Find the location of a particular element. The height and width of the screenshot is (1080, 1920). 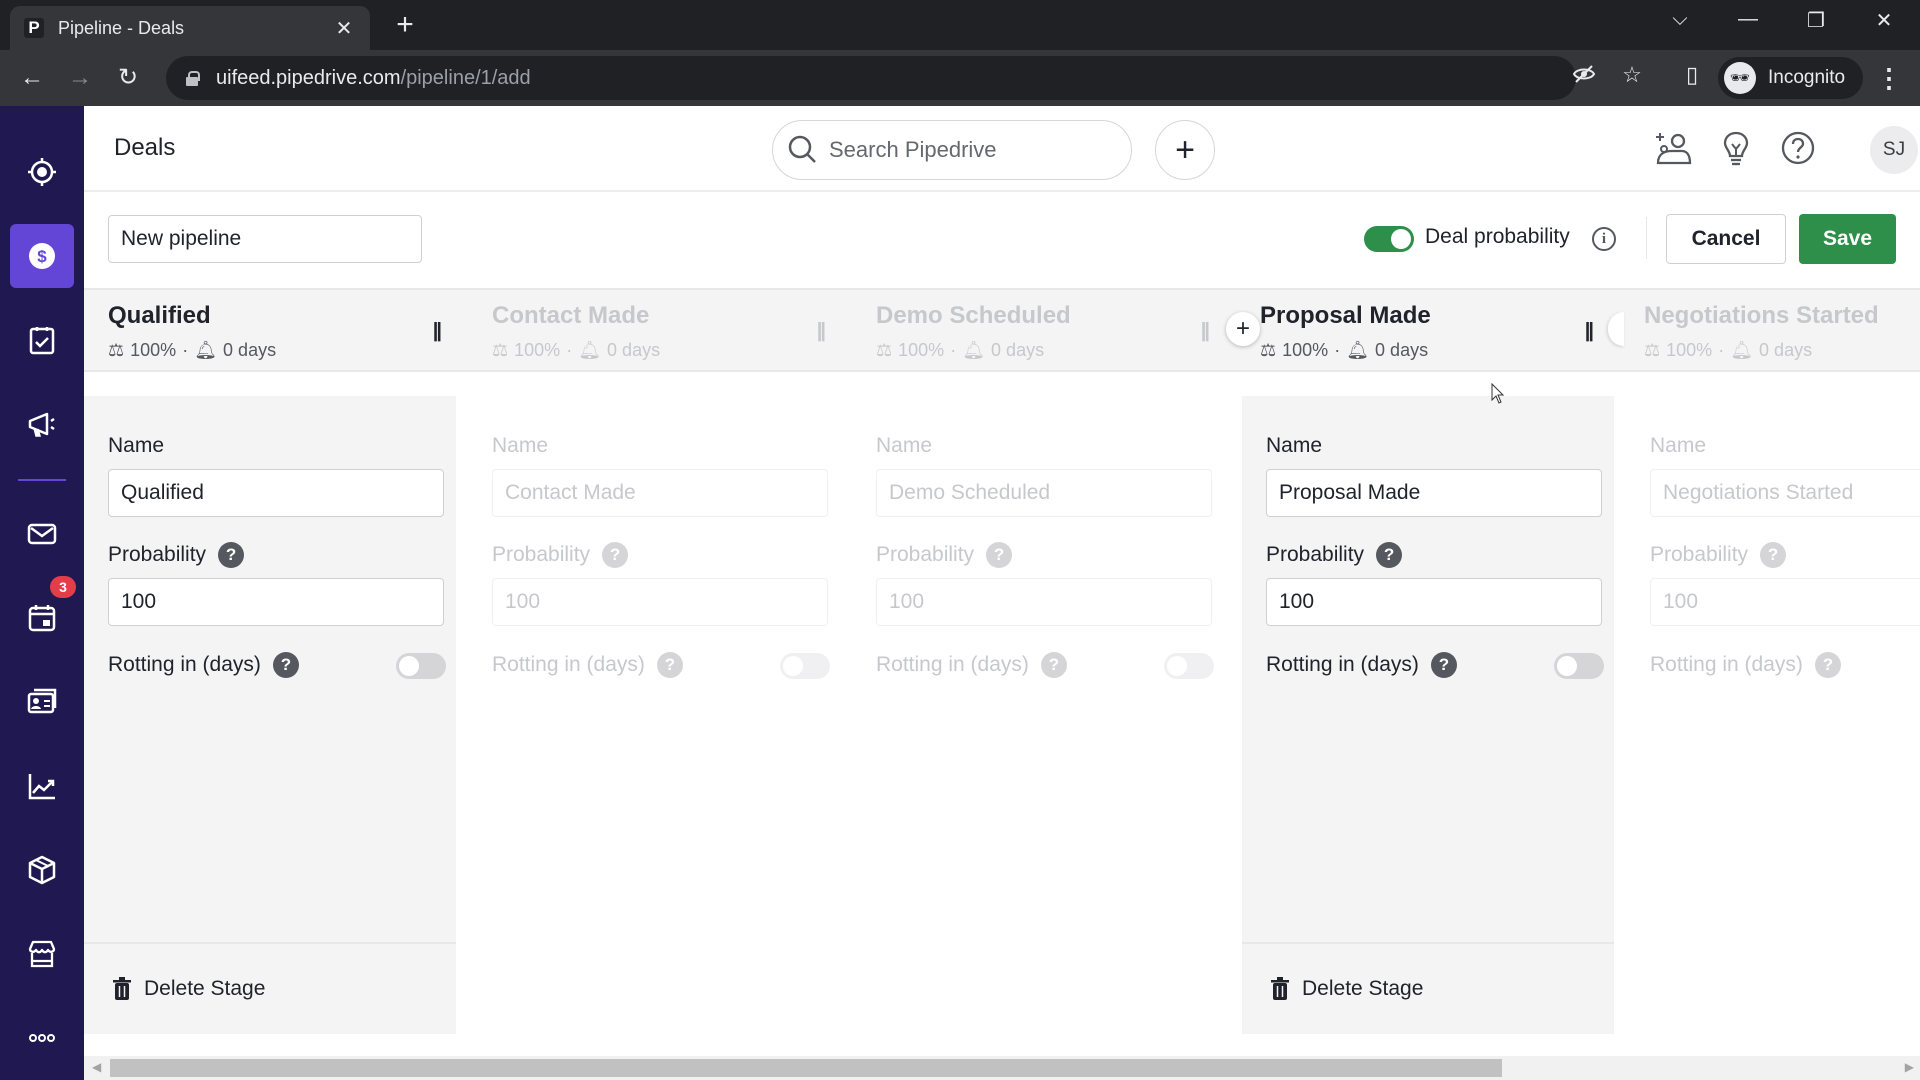

url-host: uifeed.pipedrive.com is located at coordinates (308, 77).